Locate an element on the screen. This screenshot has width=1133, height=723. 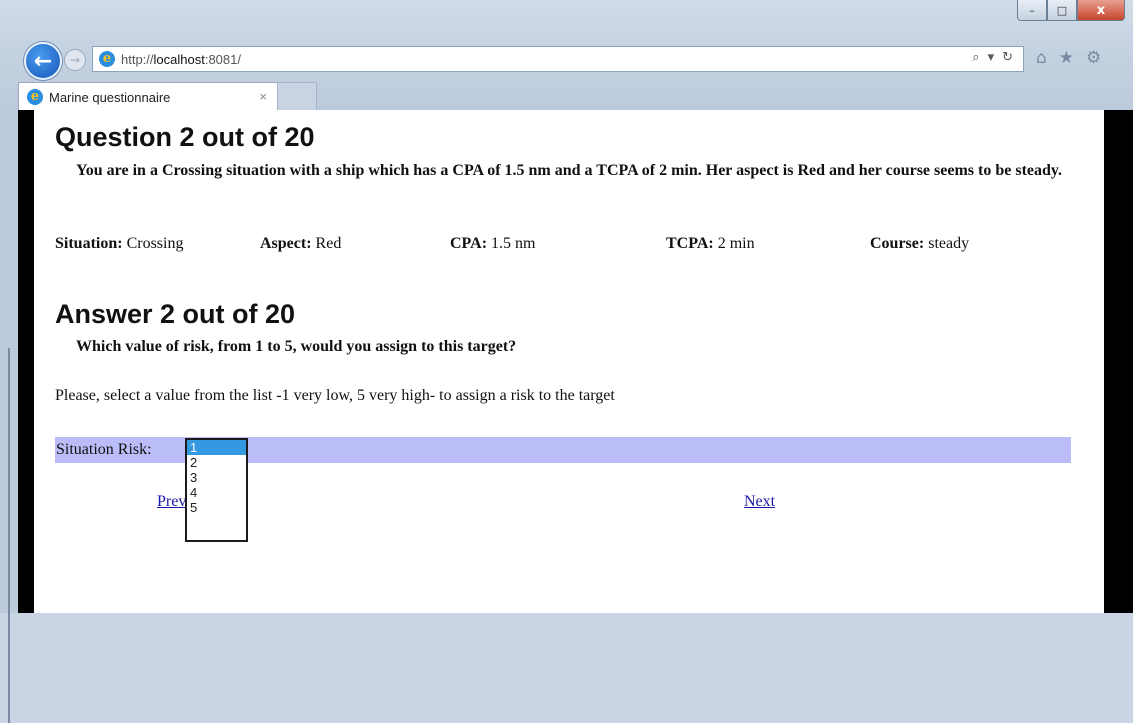
url-scheme: http:// is located at coordinates (137, 59).